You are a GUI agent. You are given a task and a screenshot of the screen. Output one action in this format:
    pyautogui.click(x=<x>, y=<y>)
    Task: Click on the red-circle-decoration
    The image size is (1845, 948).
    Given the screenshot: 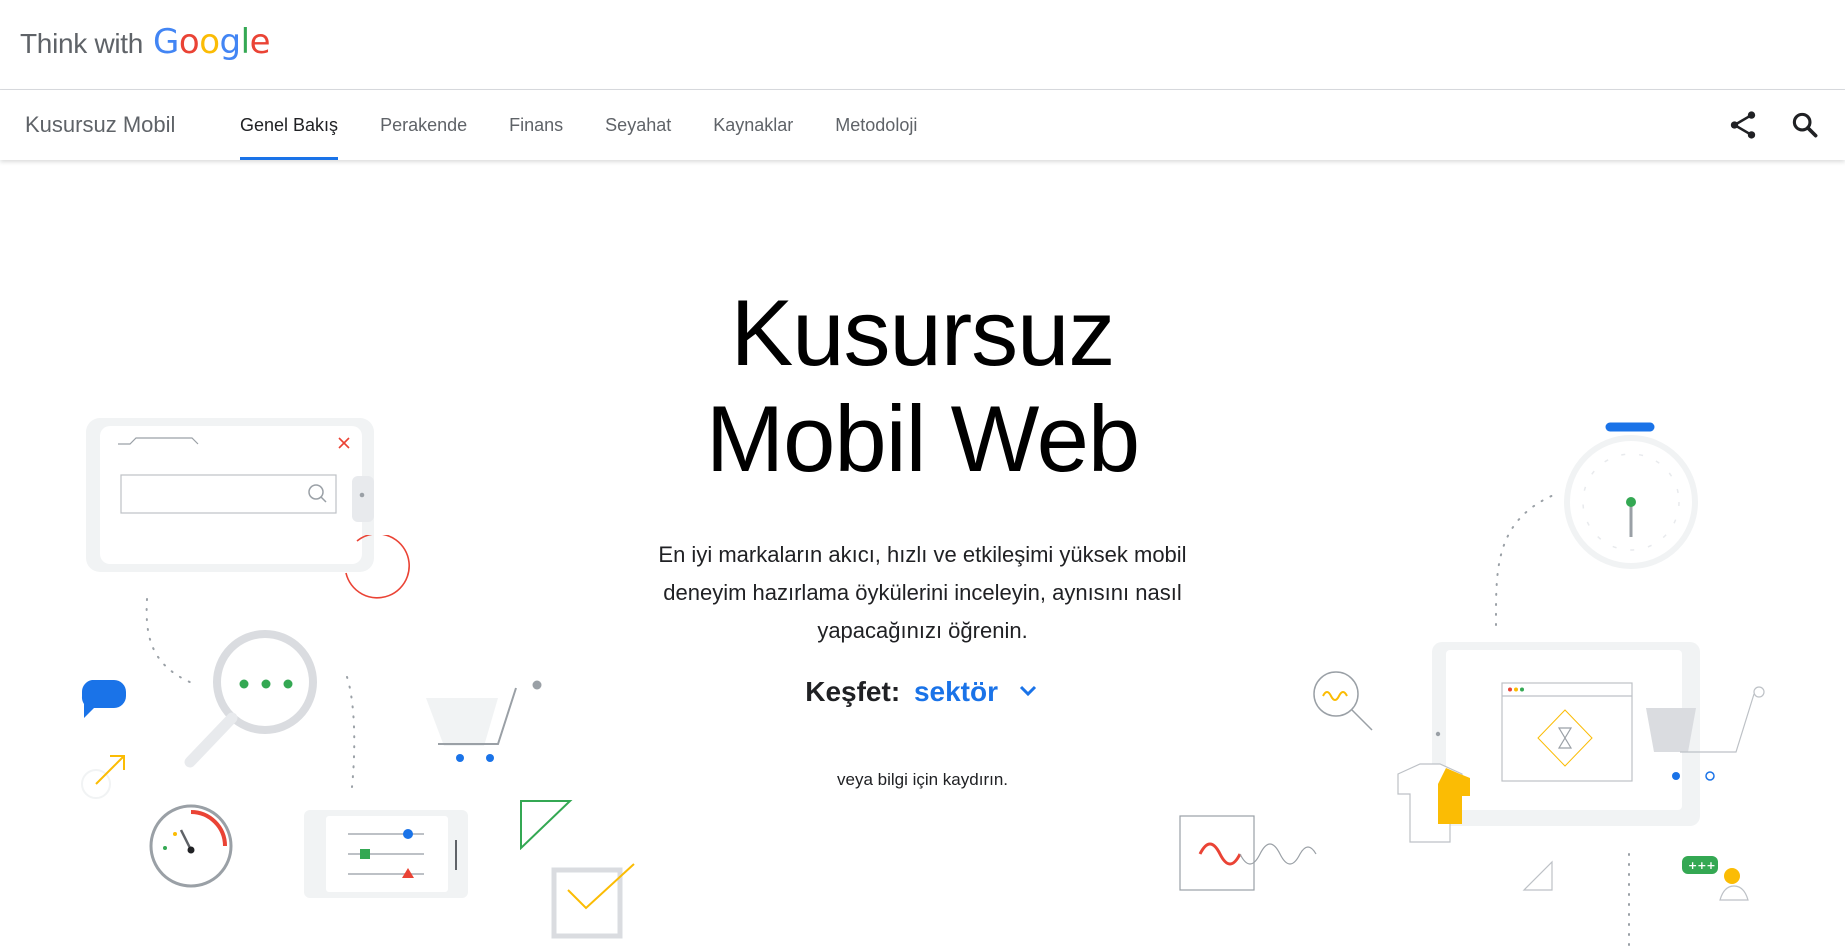 What is the action you would take?
    pyautogui.click(x=377, y=567)
    